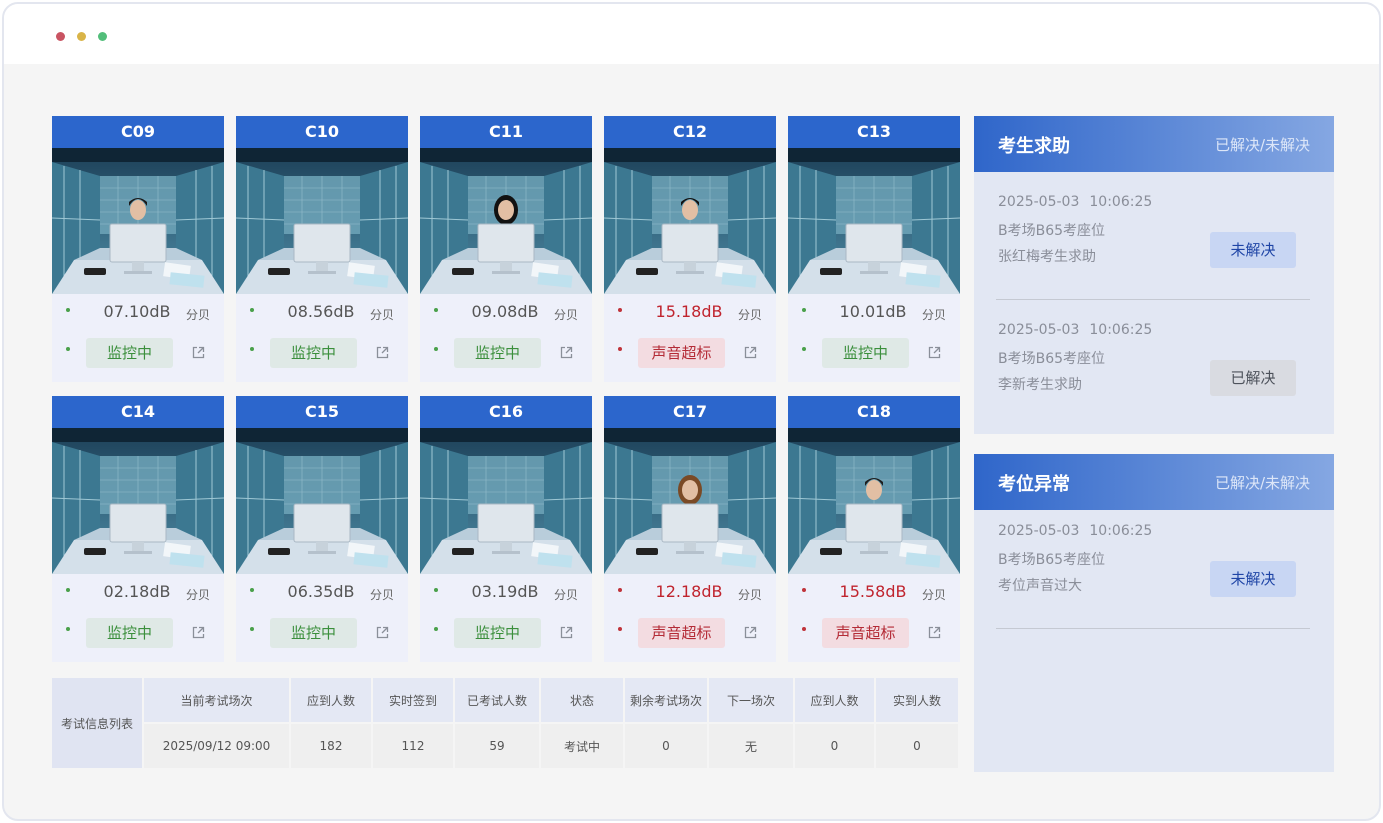  Describe the element at coordinates (138, 412) in the screenshot. I see `camera-id-label: C14` at that location.